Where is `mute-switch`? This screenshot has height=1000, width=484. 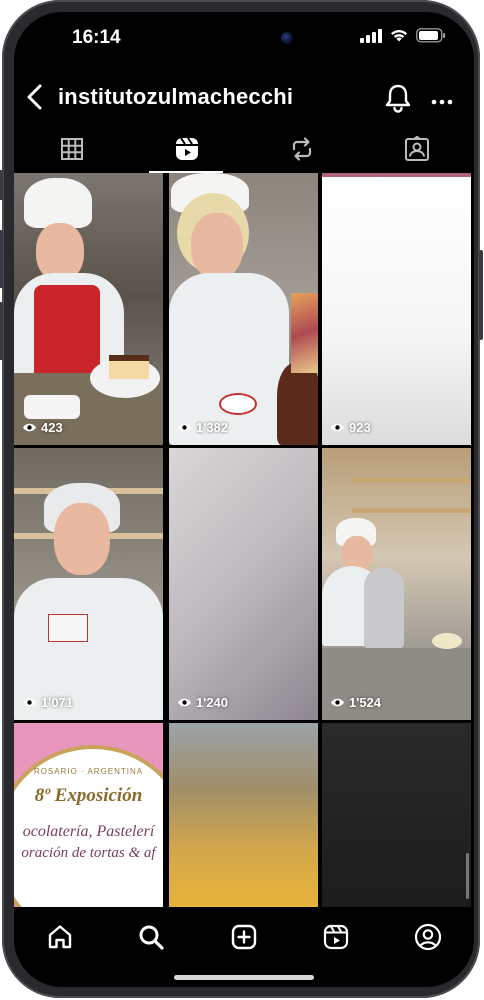 mute-switch is located at coordinates (1, 185).